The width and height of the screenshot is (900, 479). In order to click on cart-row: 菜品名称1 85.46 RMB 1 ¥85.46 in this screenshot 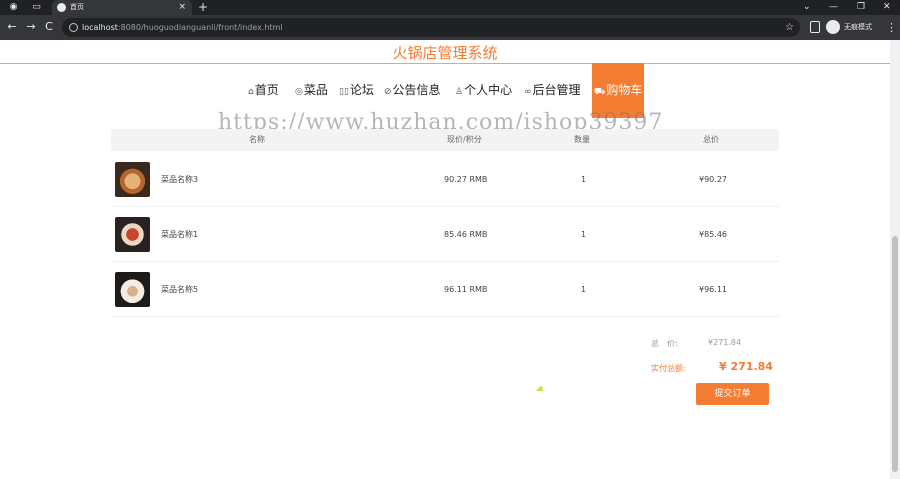, I will do `click(445, 234)`.